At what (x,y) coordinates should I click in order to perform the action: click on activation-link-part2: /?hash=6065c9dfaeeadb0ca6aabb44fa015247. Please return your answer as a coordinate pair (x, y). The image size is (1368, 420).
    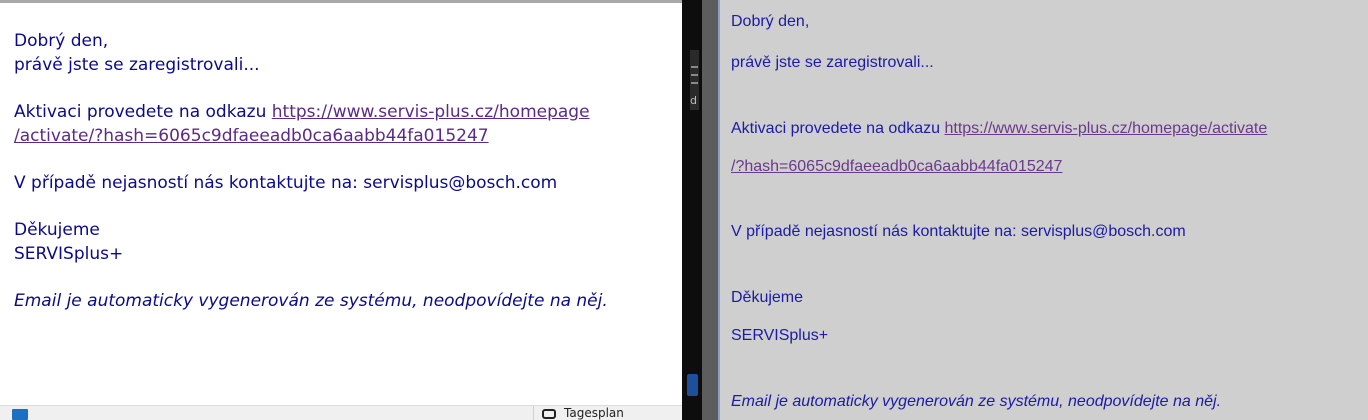
    Looking at the image, I should click on (896, 166).